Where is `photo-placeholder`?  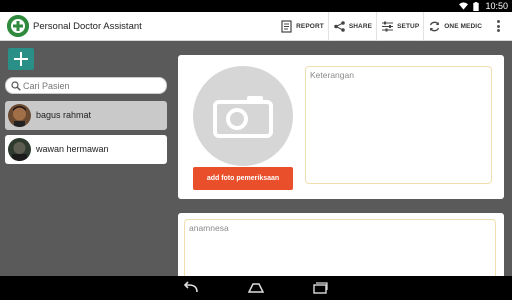 photo-placeholder is located at coordinates (243, 116).